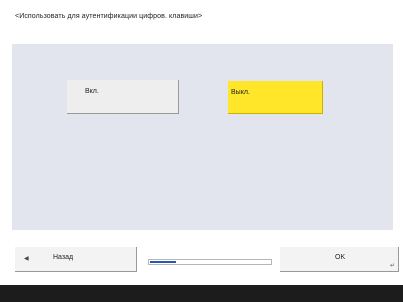 Image resolution: width=403 pixels, height=302 pixels. What do you see at coordinates (92, 91) in the screenshot?
I see `on-option-label: Вкл.` at bounding box center [92, 91].